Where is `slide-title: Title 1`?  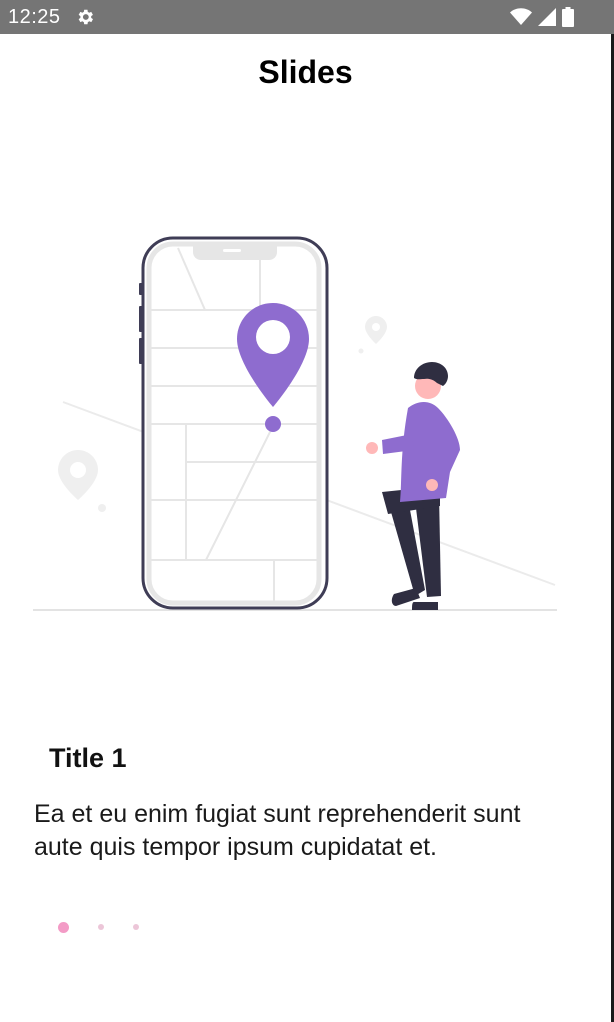
slide-title: Title 1 is located at coordinates (88, 758).